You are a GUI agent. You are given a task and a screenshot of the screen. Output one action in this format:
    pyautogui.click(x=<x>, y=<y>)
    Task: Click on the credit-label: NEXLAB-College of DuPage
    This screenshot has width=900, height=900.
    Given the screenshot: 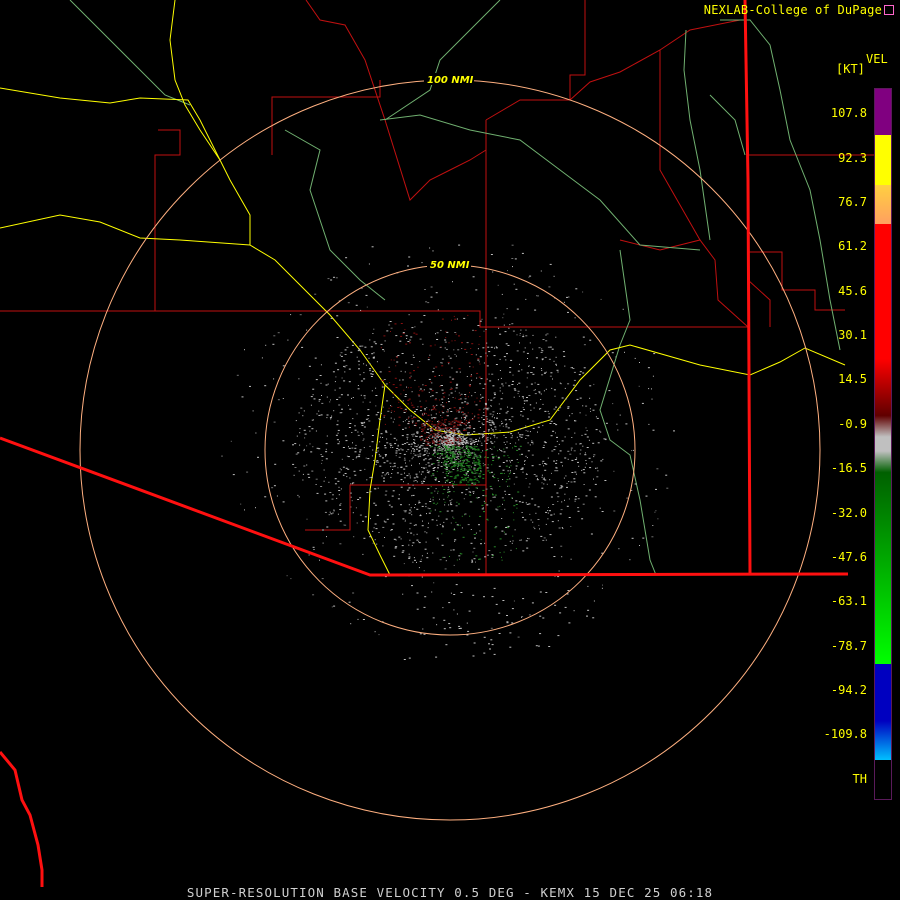 What is the action you would take?
    pyautogui.click(x=799, y=10)
    